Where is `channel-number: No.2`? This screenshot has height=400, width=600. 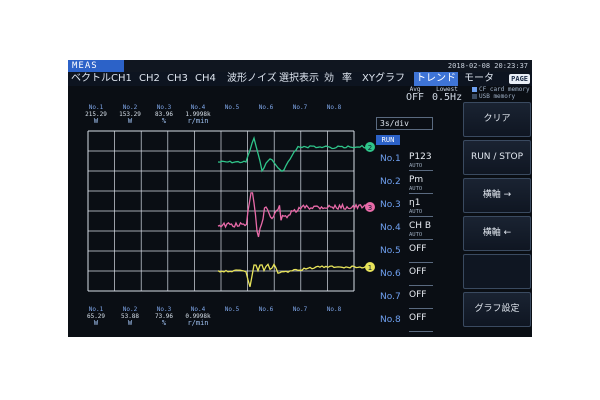
channel-number: No.2 is located at coordinates (390, 182).